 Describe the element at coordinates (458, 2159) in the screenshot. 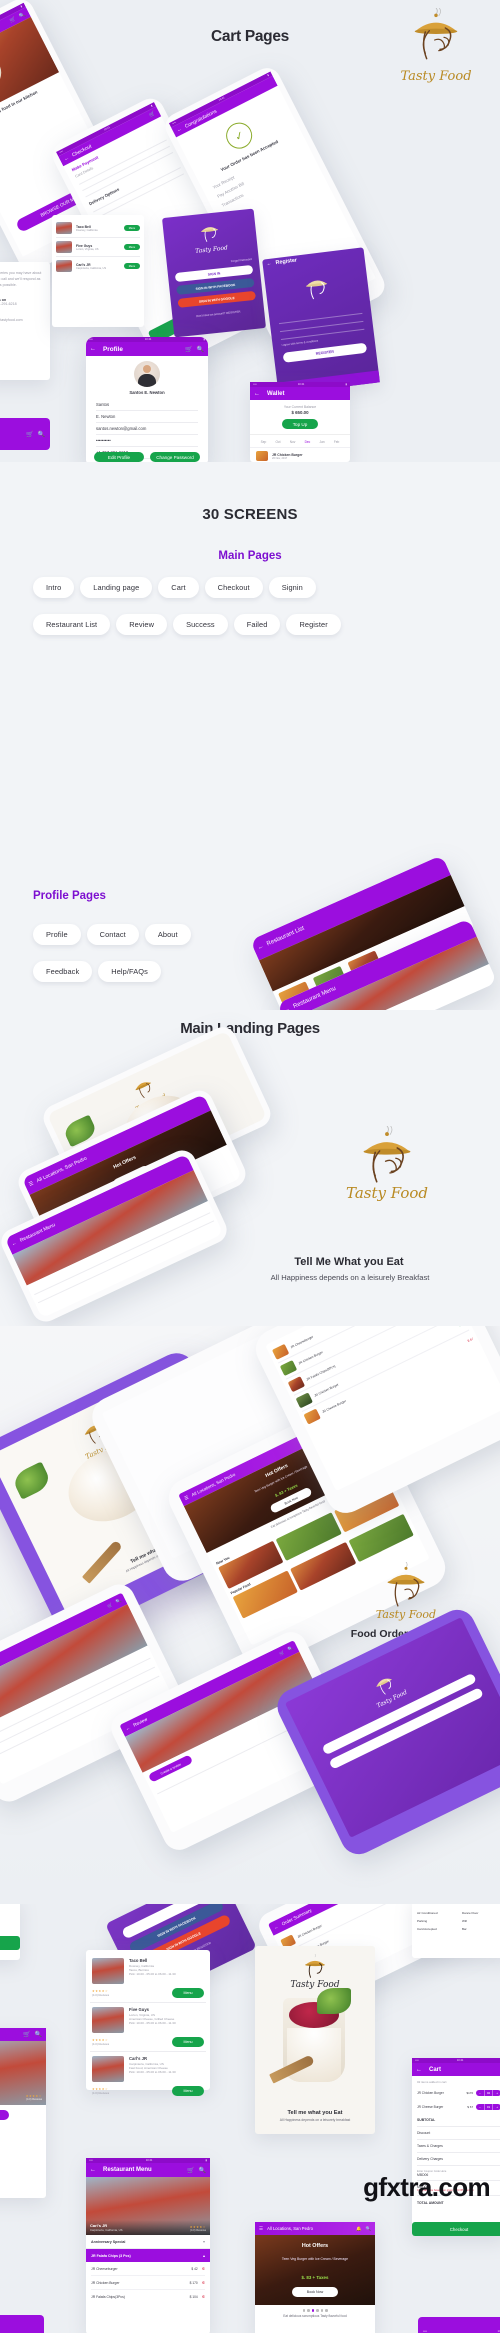

I see `delivery-charges-label: Delivery Charges` at that location.